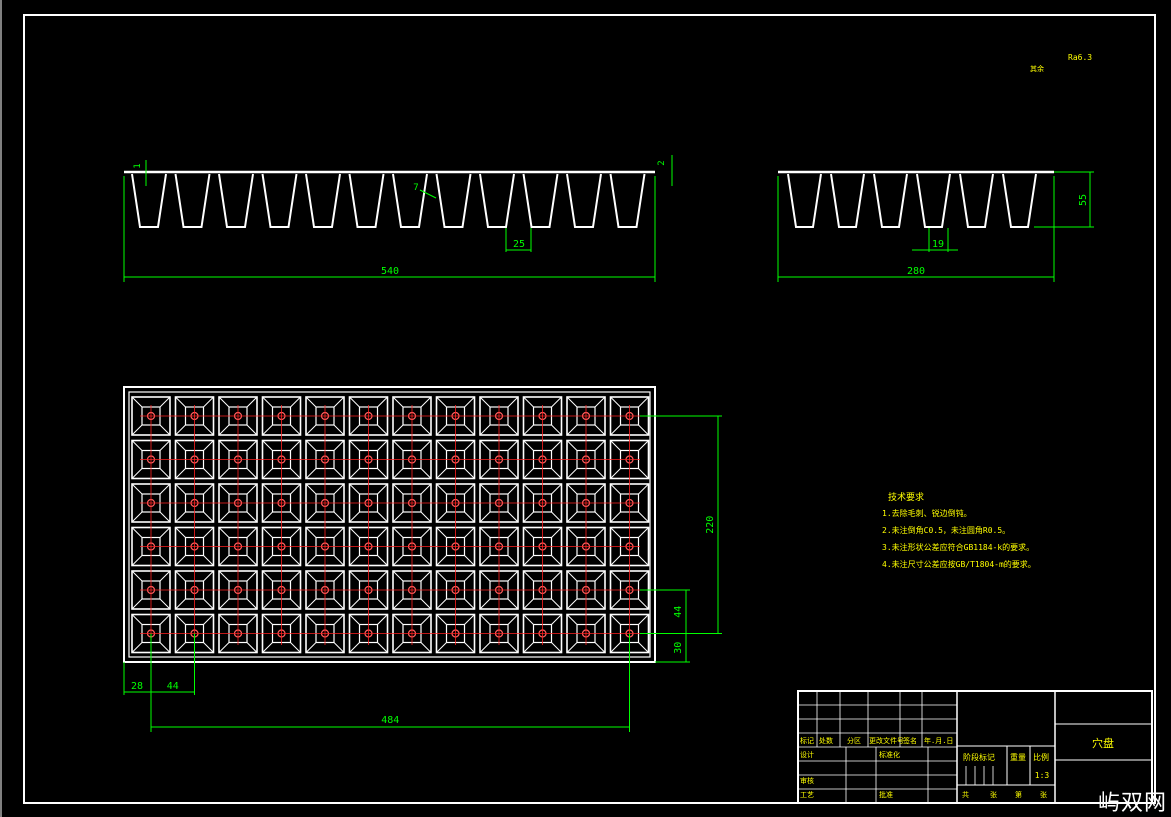 The height and width of the screenshot is (817, 1171). What do you see at coordinates (979, 757) in the screenshot?
I see `stage-mark-label: 阶段标记` at bounding box center [979, 757].